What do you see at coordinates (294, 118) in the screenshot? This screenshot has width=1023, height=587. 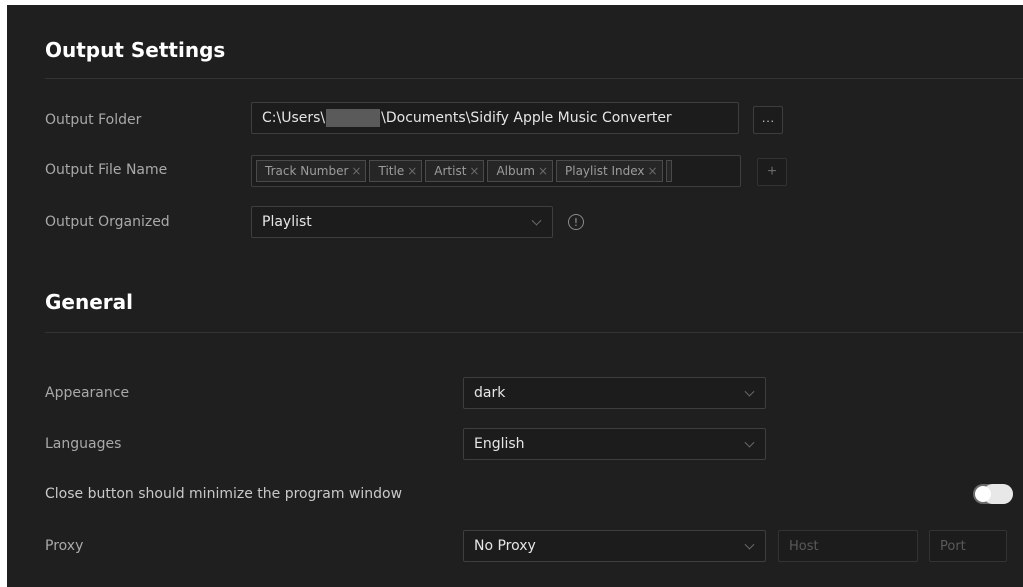 I see `output-folder-path-prefix: C:\Users\` at bounding box center [294, 118].